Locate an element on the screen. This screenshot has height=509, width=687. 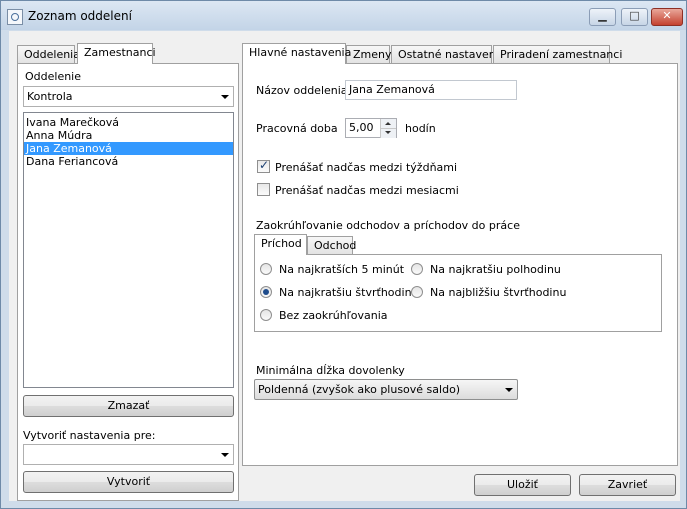
tab-ostatne-nastavenia: Ostatné nastavenia is located at coordinates (448, 54).